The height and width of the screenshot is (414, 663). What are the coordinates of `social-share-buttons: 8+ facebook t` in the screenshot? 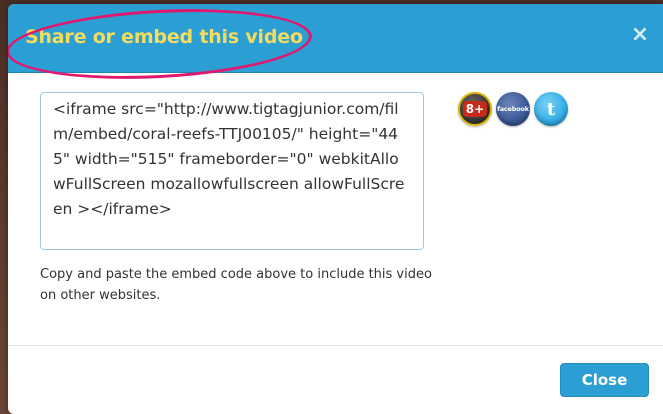 It's located at (513, 109).